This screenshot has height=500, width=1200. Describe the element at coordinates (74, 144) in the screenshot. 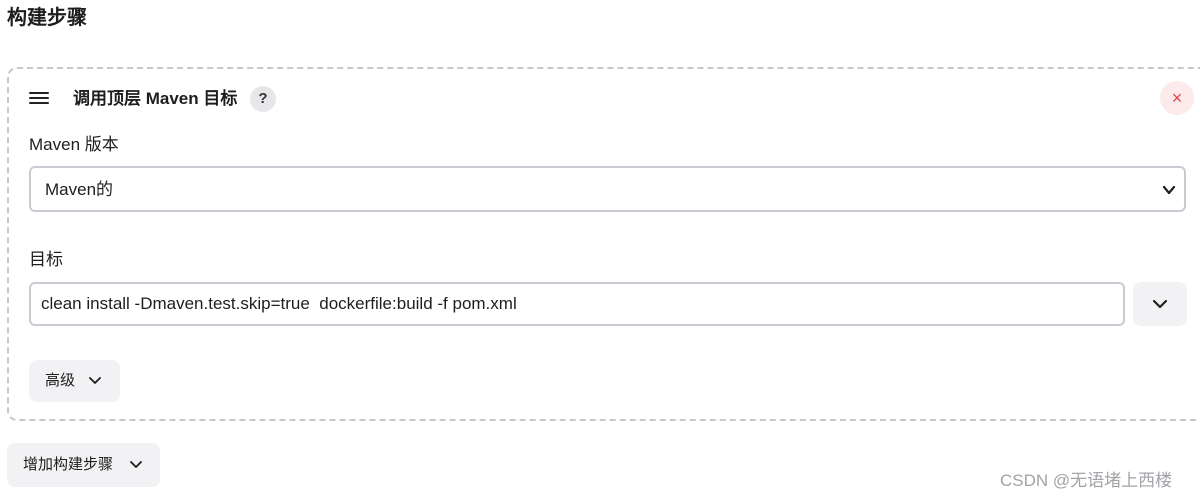

I see `maven-version-label: Maven 版本` at that location.